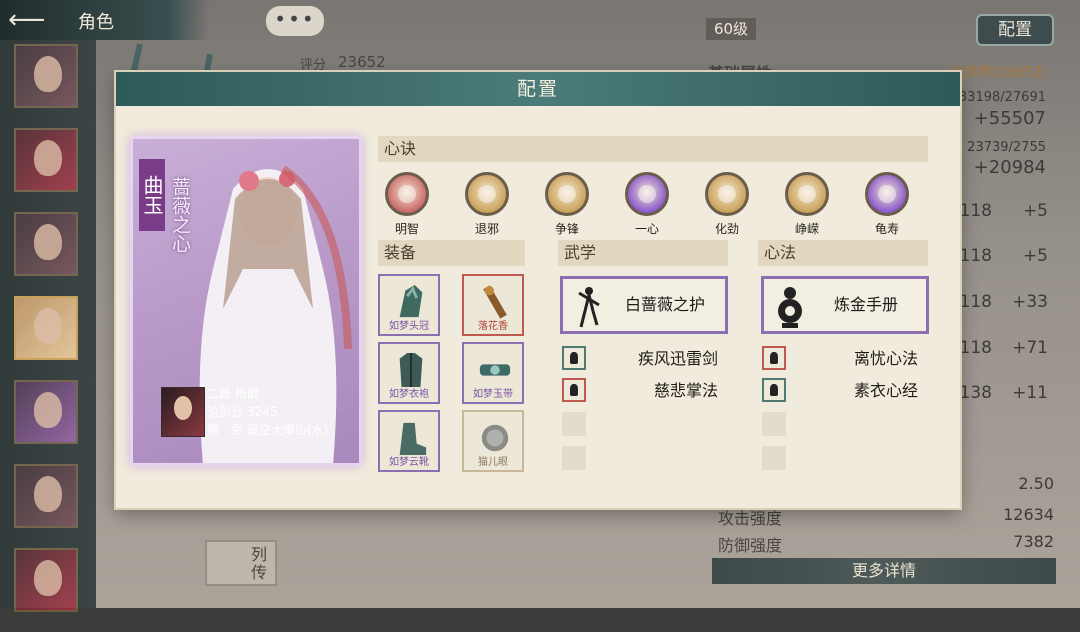  I want to click on card-owner-info: 二郎 杨戬 论剑分 3245 帮 会 星空大南山(水), so click(246, 423).